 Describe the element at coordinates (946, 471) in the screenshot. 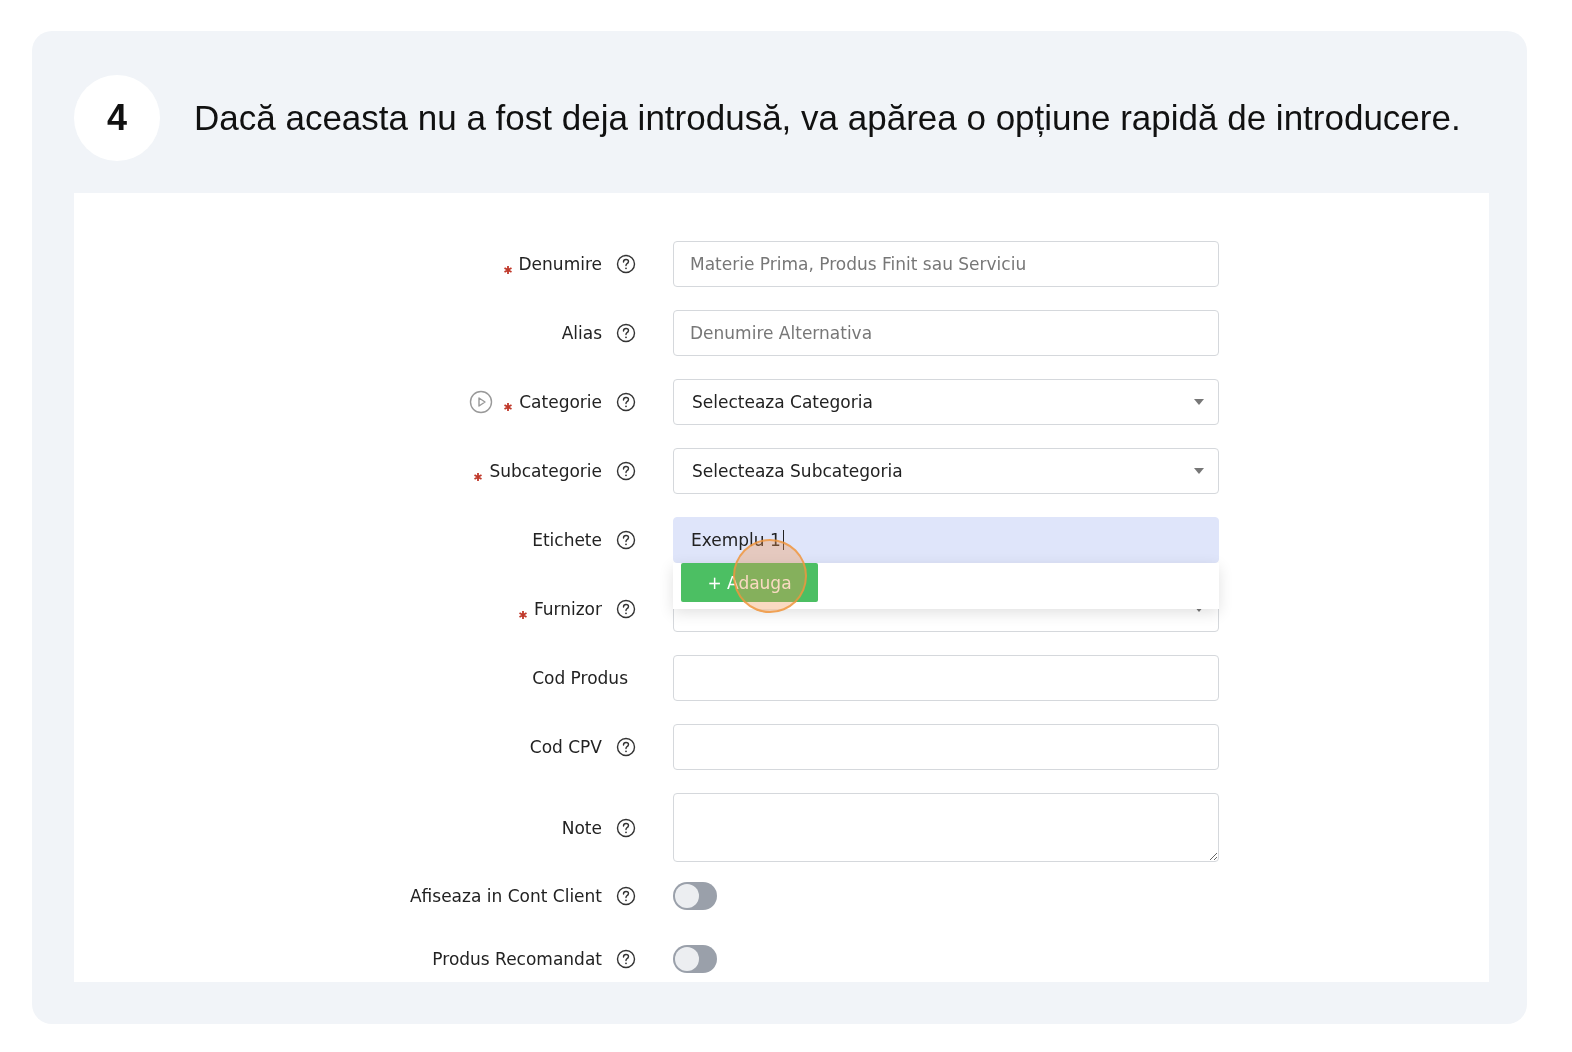

I see `select-field: Selecteaza Subcategoria` at that location.